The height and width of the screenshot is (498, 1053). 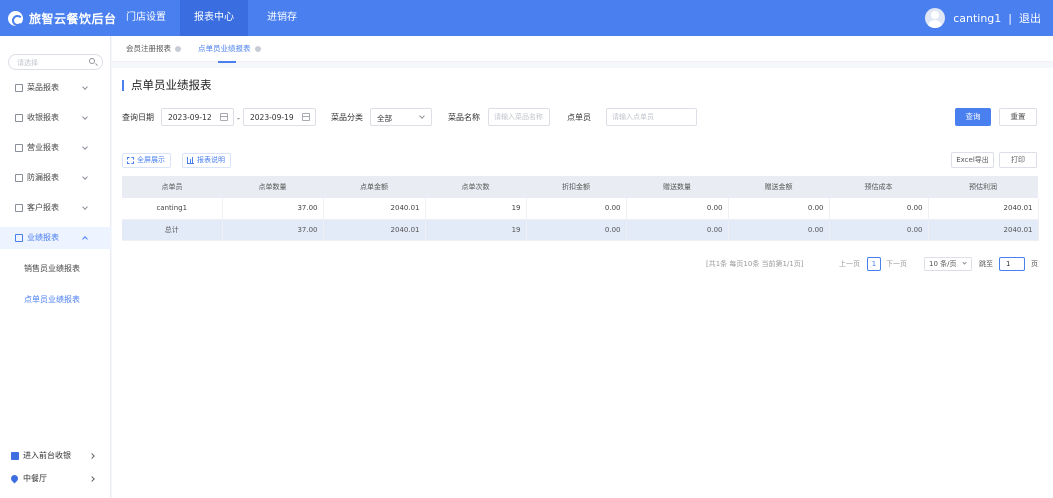 I want to click on date-end-field: 2023-09-19, so click(x=279, y=117).